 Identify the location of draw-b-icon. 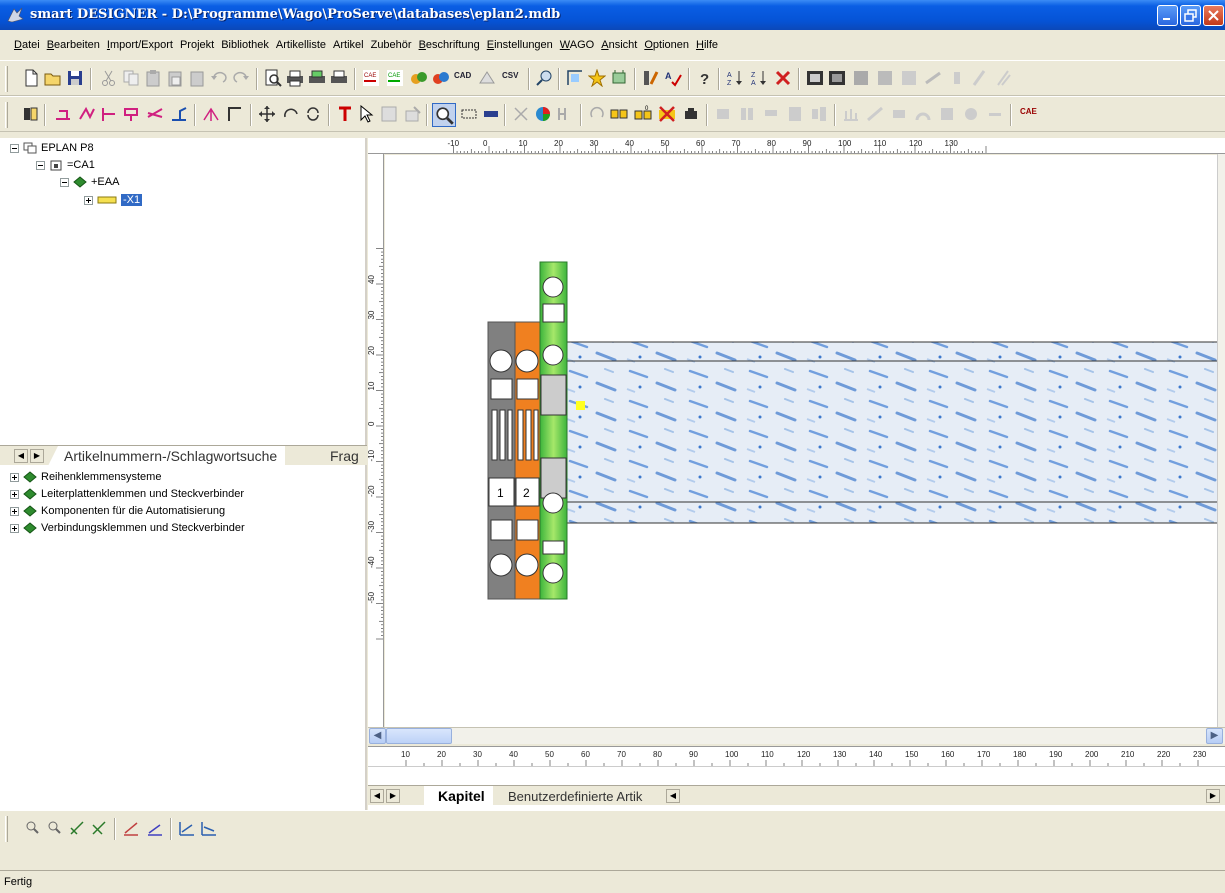
(99, 828).